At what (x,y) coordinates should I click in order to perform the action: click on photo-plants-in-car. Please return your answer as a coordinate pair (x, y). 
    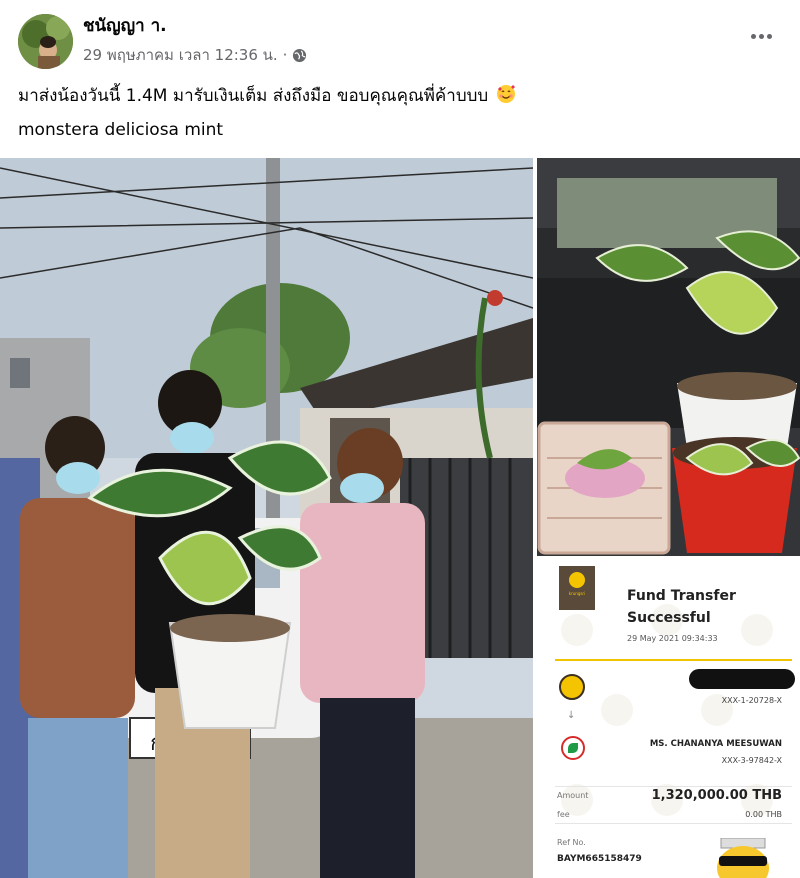
    Looking at the image, I should click on (668, 357).